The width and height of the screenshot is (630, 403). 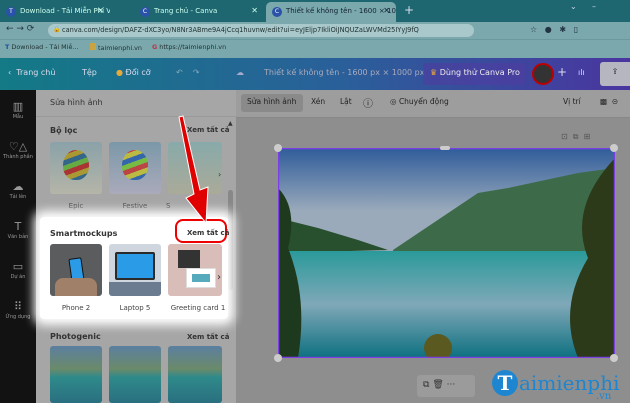 I want to click on panel-title: Sửa hình ảnh, so click(x=76, y=102).